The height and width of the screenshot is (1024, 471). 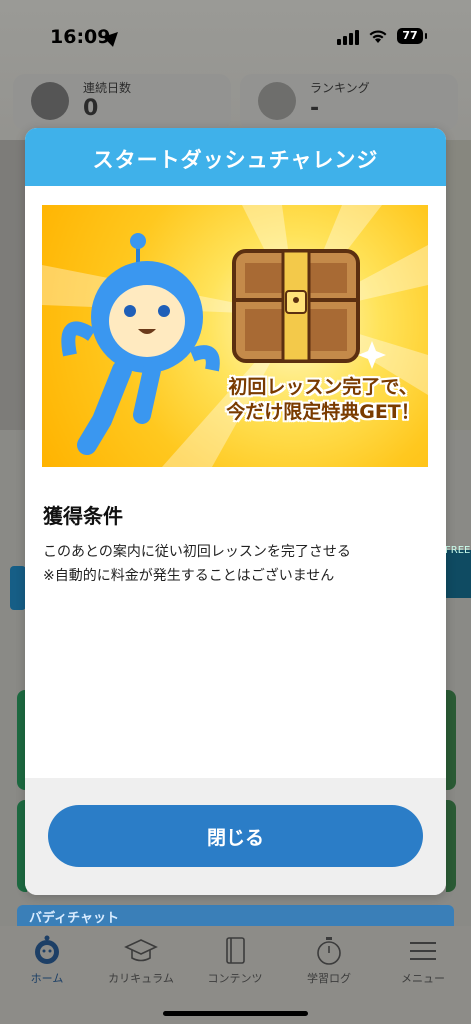 I want to click on treasure-chest-icon, so click(x=296, y=306).